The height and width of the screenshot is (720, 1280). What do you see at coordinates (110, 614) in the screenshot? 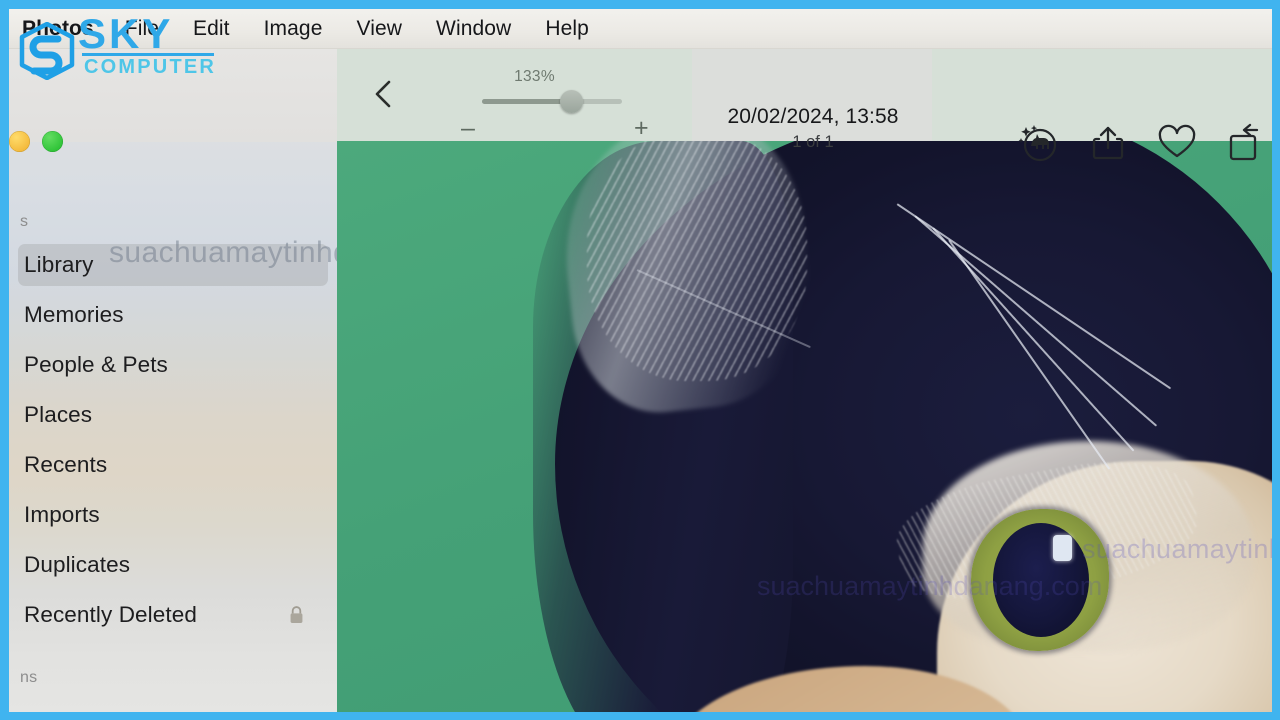
I see `sidebar-item-label: Recently Deleted` at bounding box center [110, 614].